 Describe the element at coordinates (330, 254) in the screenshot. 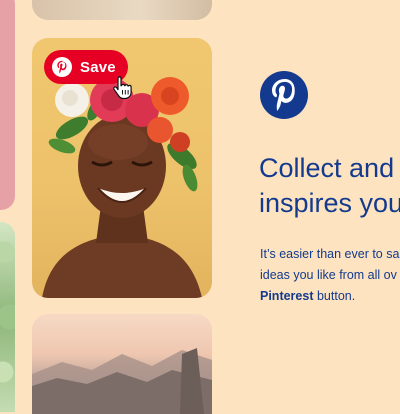

I see `promo-description-line-1: It’s easier than ever to sa` at that location.